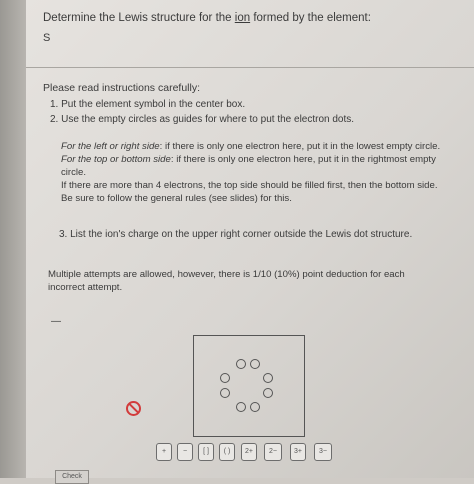  What do you see at coordinates (13, 239) in the screenshot?
I see `left-edge` at bounding box center [13, 239].